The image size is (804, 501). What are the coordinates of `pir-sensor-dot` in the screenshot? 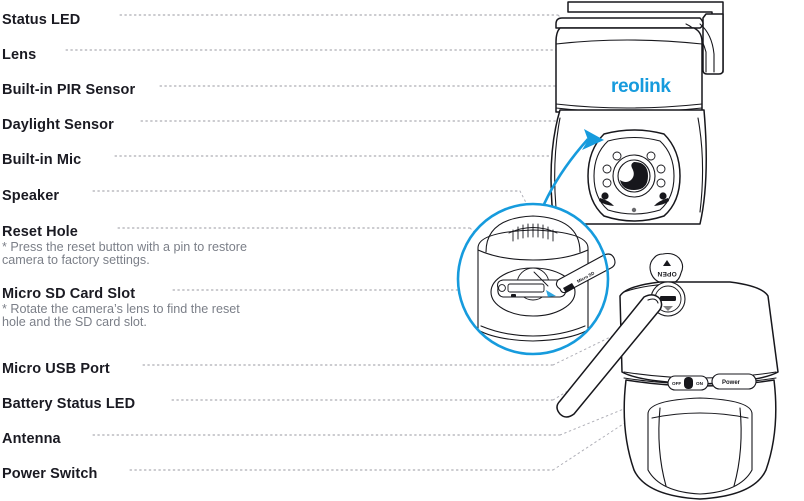 It's located at (605, 196).